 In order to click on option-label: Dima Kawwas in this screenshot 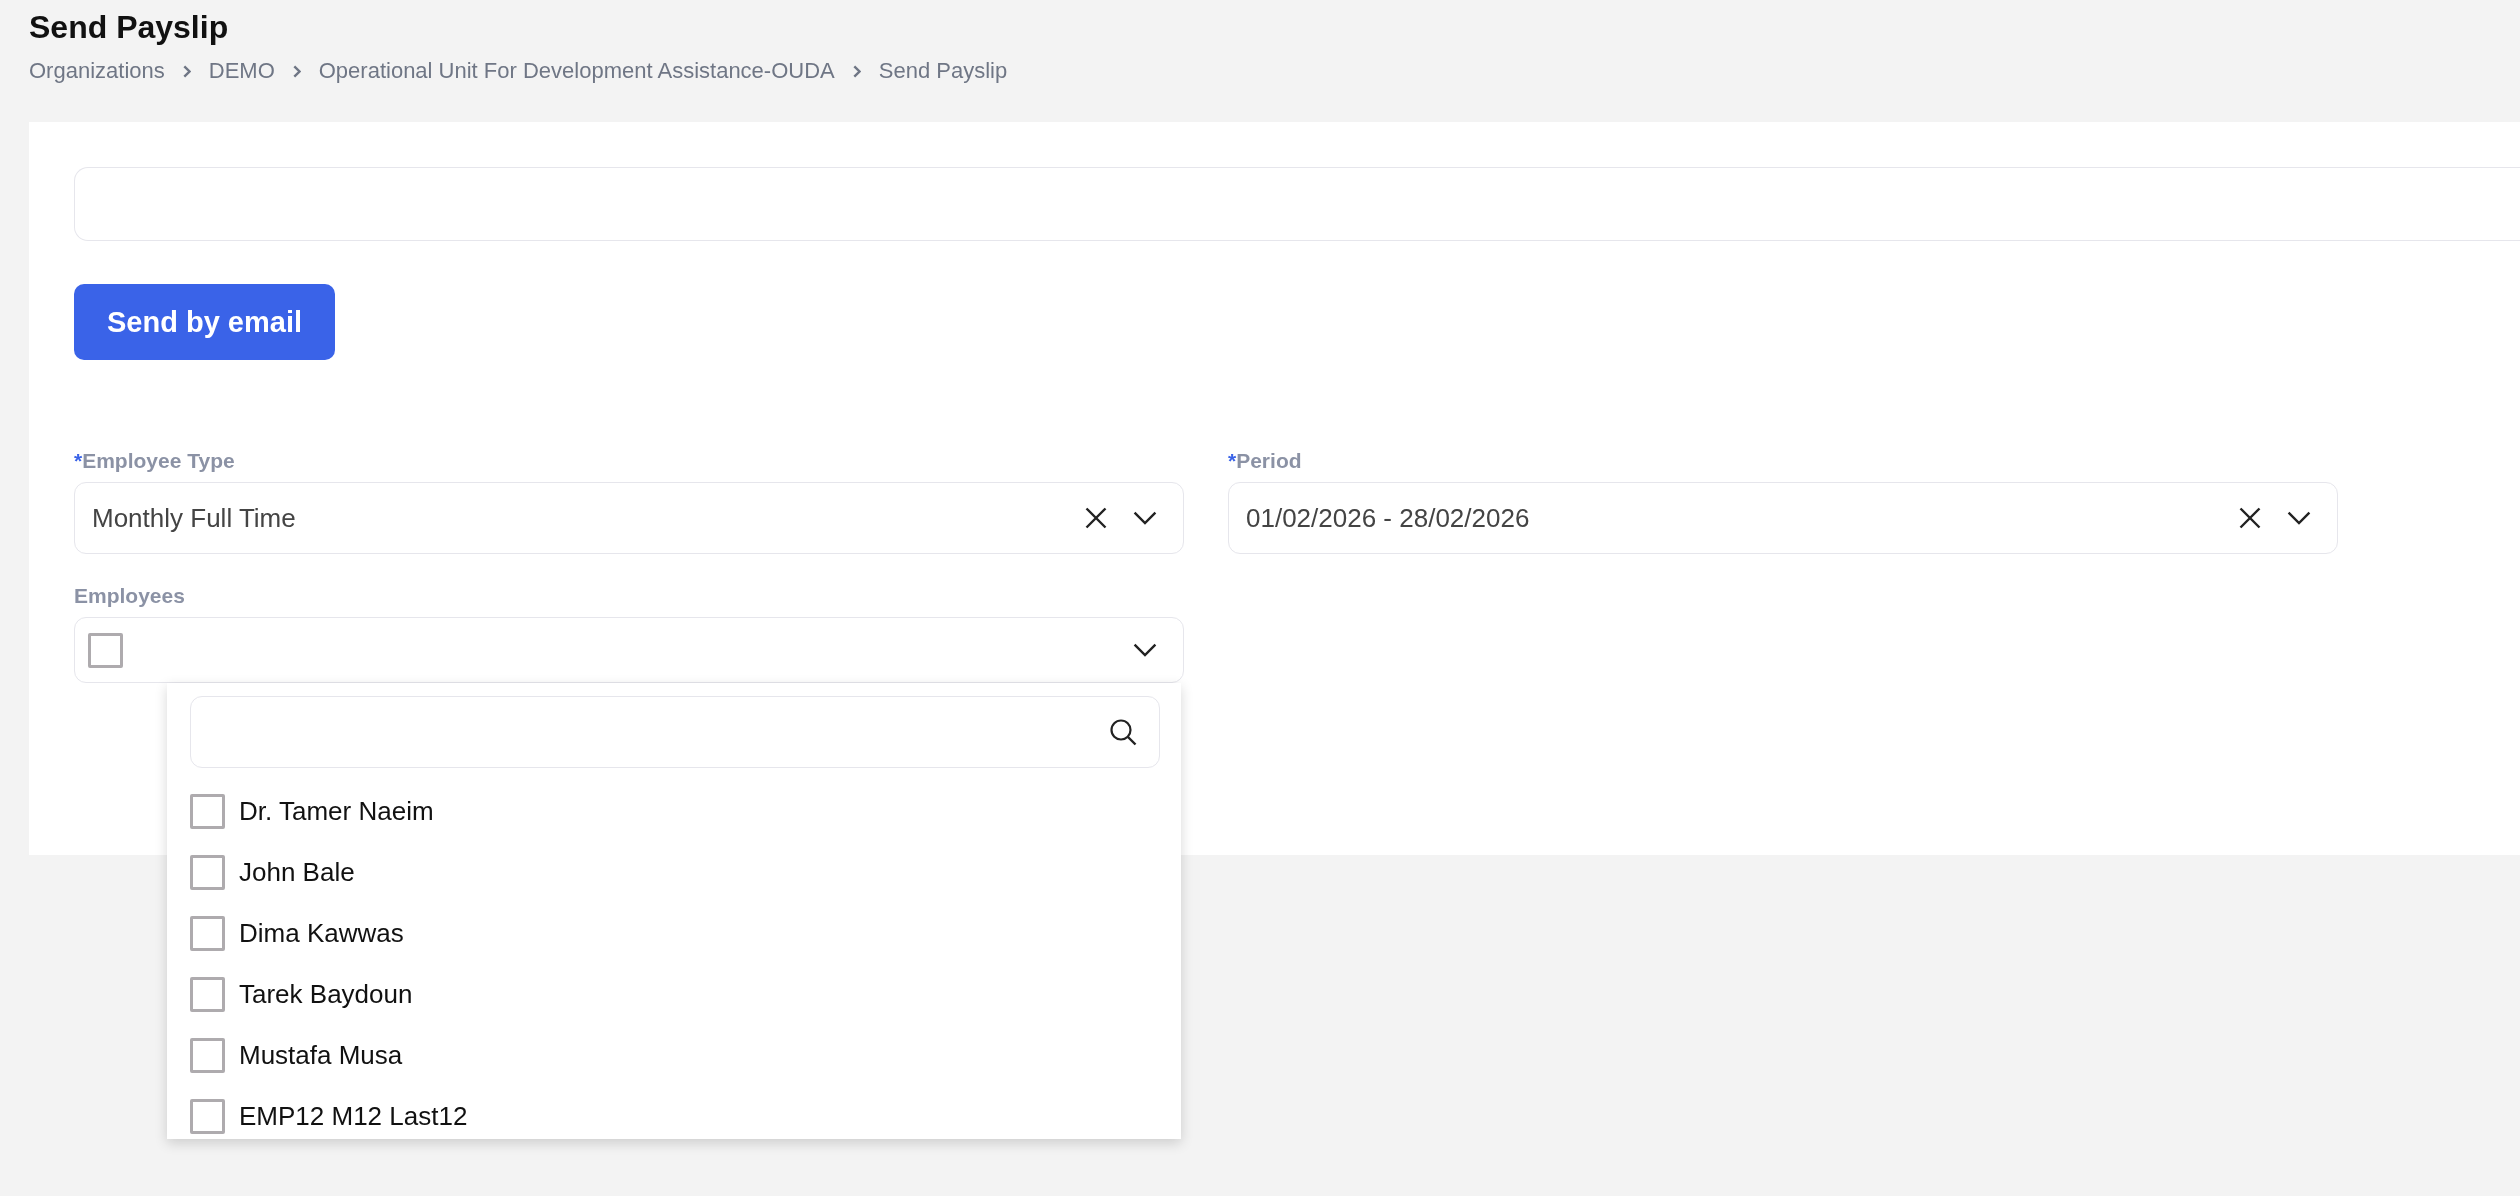, I will do `click(321, 933)`.